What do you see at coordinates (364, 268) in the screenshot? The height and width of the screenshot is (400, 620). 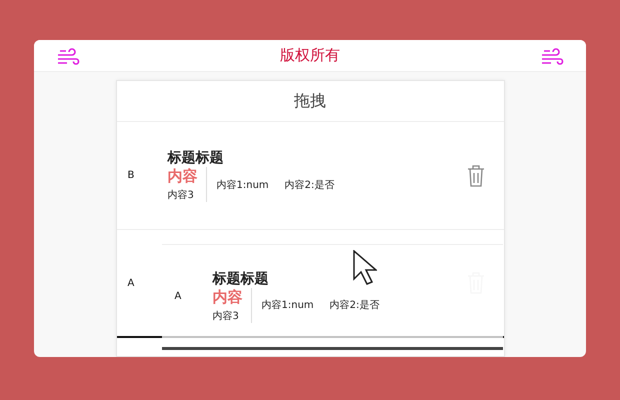 I see `cursor-icon` at bounding box center [364, 268].